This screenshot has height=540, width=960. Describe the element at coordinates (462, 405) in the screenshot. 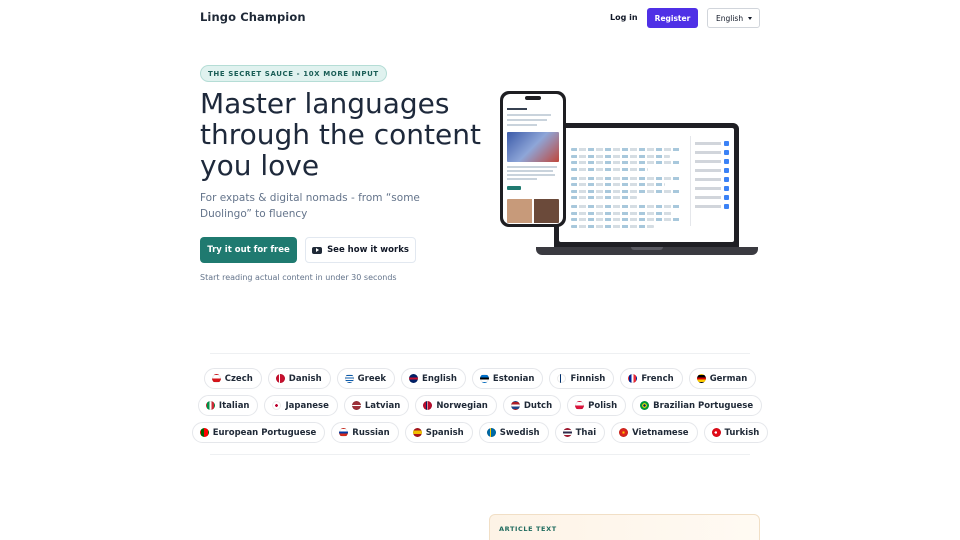

I see `language-name: Norwegian` at that location.